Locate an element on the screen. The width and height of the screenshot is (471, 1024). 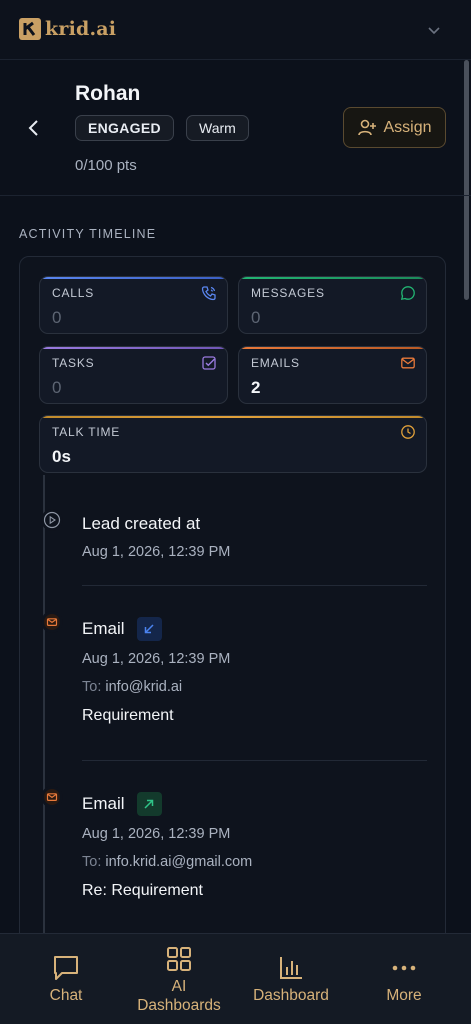
email-recipient: To: info.krid.ai@gmail.com is located at coordinates (254, 862).